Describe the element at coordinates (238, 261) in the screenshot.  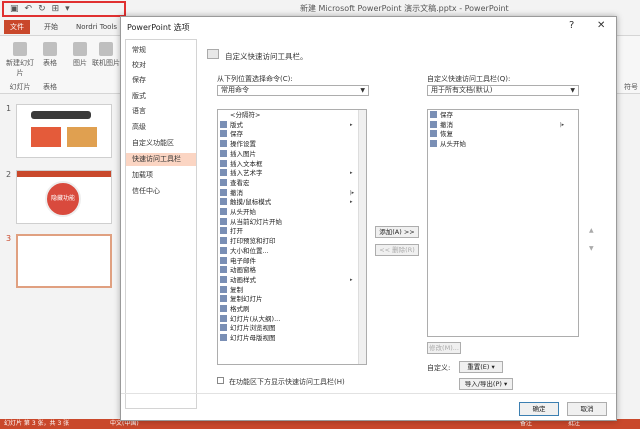
I see `list-item: 电子邮件` at that location.